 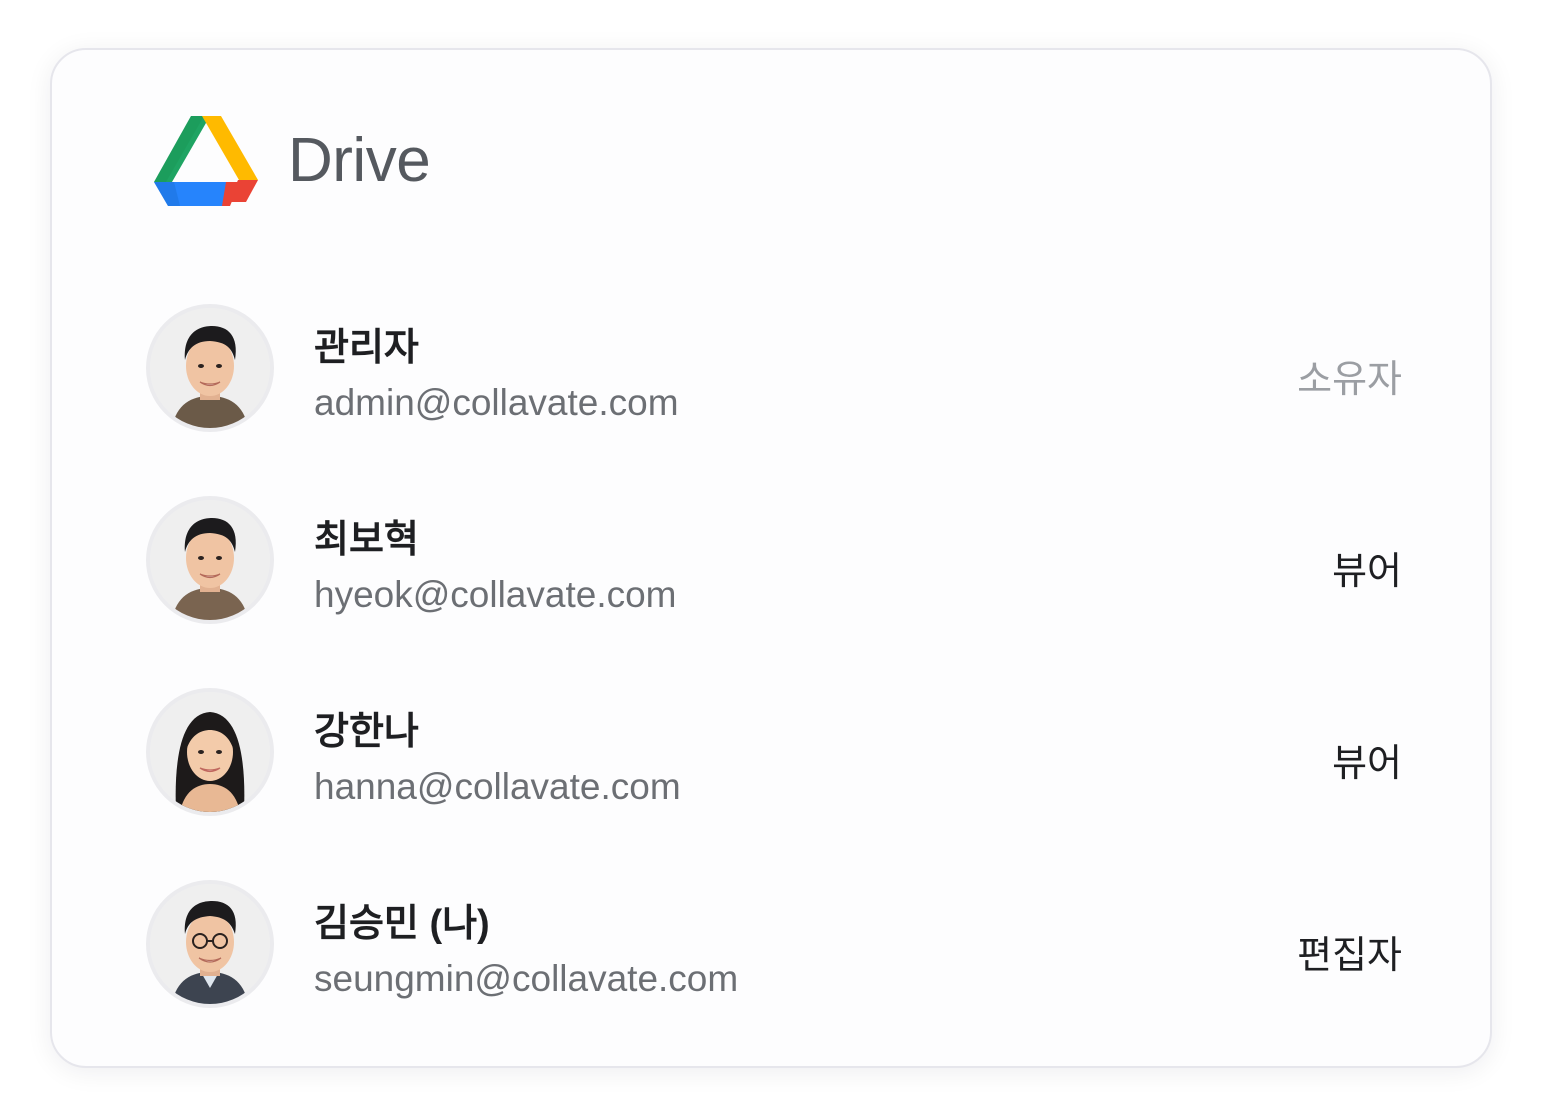 I want to click on woman-photo-avatar-icon, so click(x=210, y=752).